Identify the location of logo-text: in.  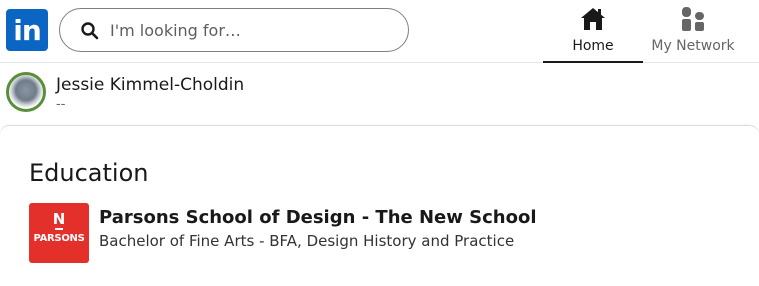
(27, 30).